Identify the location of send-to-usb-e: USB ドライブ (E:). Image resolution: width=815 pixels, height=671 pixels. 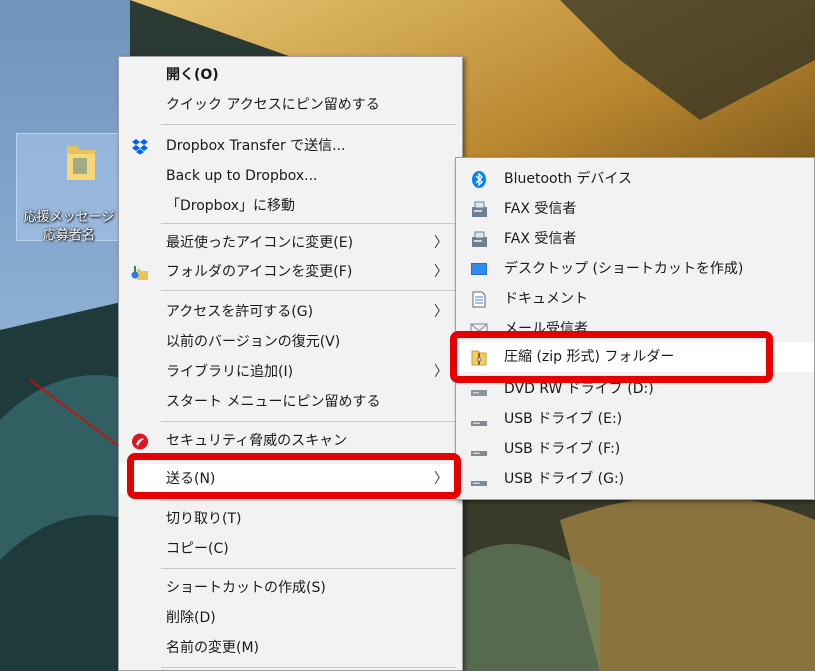
(635, 419).